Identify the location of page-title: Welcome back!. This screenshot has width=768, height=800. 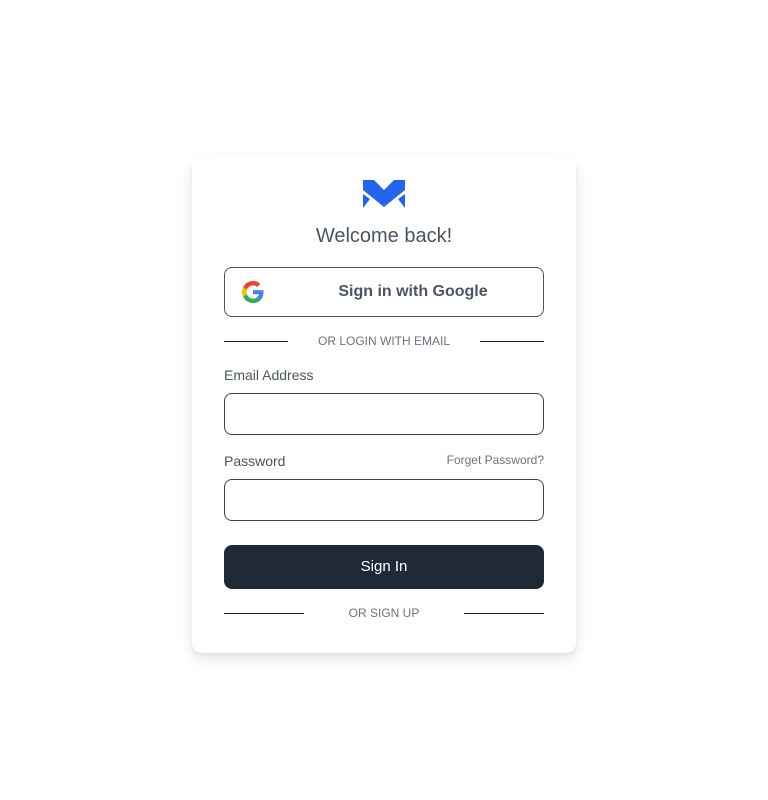
(384, 236).